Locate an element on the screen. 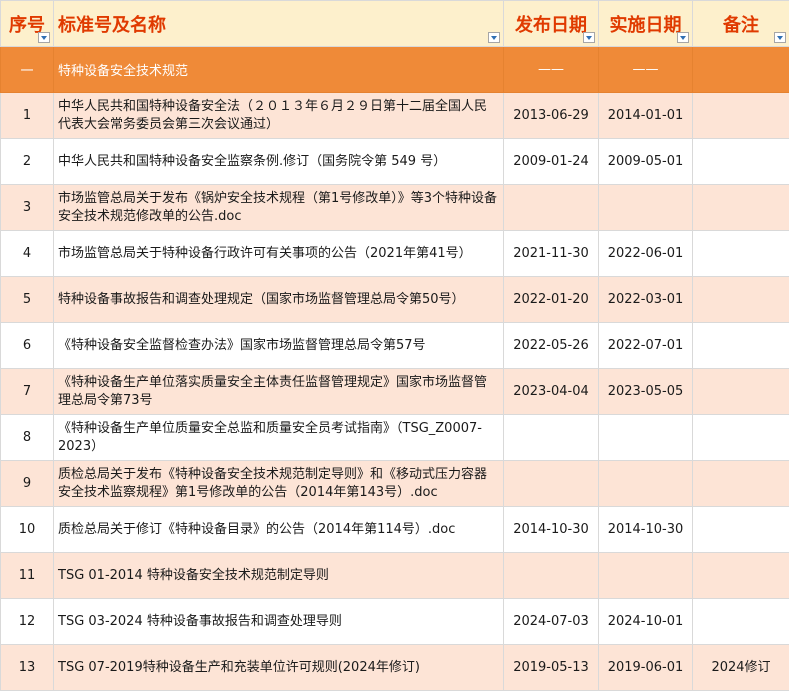  header-impl: 实施日期 is located at coordinates (645, 23).